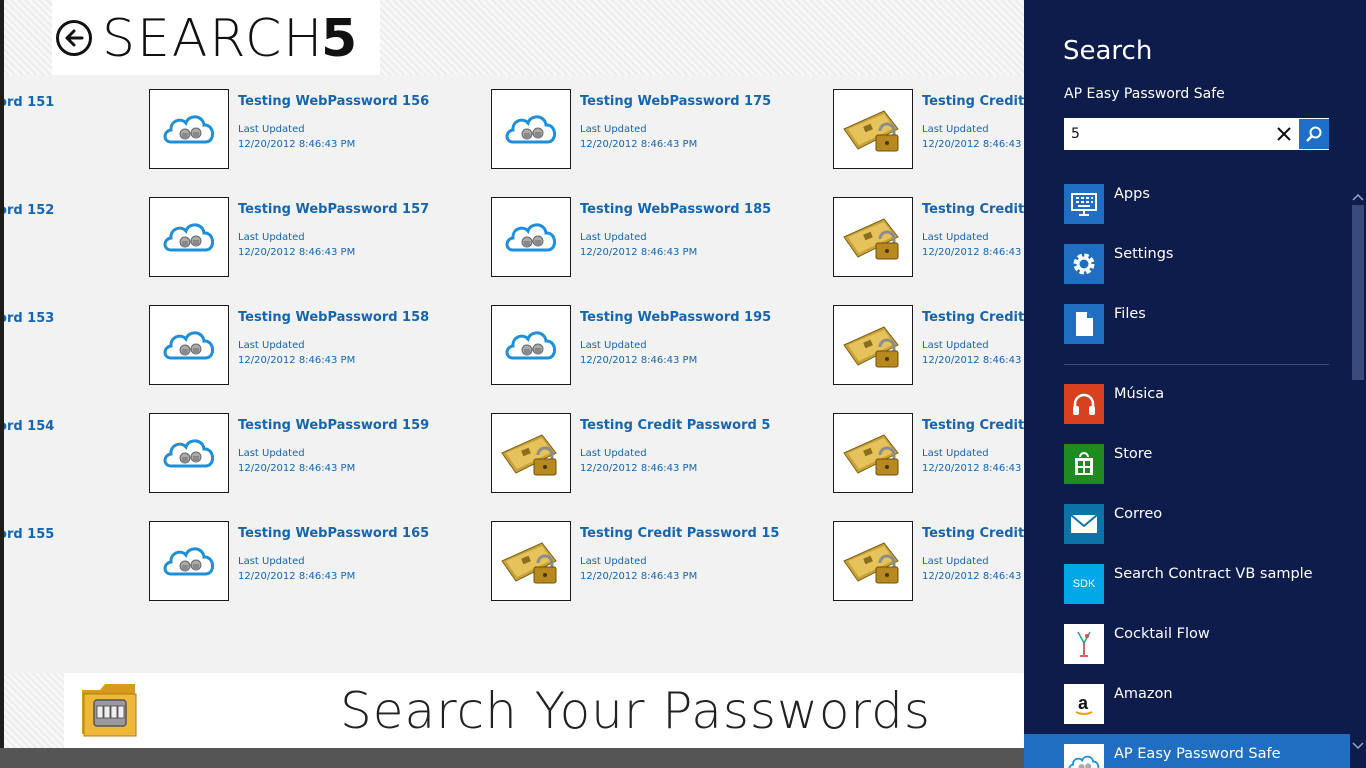 The width and height of the screenshot is (1366, 768). Describe the element at coordinates (1199, 404) in the screenshot. I see `app-item: Música` at that location.